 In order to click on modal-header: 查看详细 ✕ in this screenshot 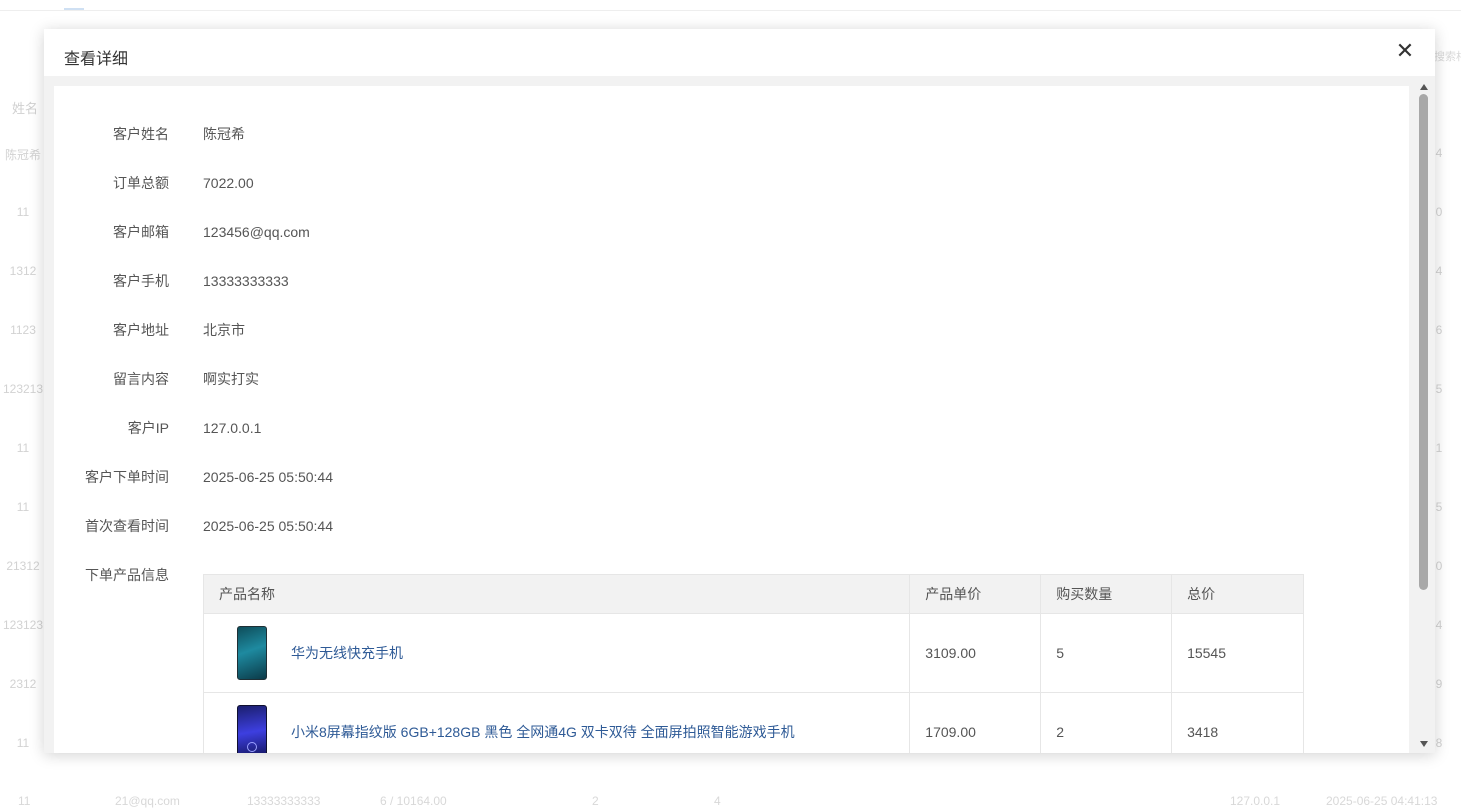, I will do `click(739, 52)`.